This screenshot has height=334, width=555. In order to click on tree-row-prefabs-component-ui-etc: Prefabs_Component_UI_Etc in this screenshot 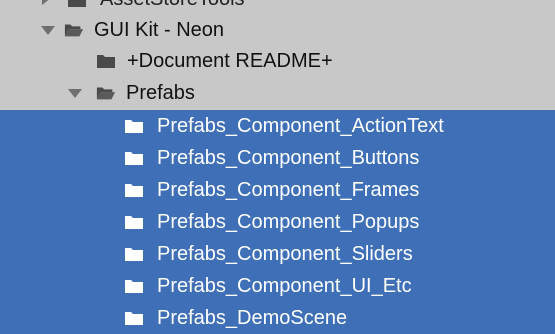, I will do `click(277, 286)`.